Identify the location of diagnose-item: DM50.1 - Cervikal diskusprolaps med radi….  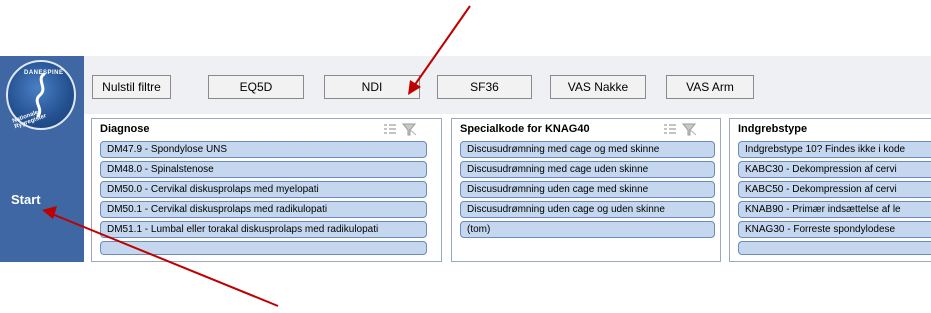
(263, 209).